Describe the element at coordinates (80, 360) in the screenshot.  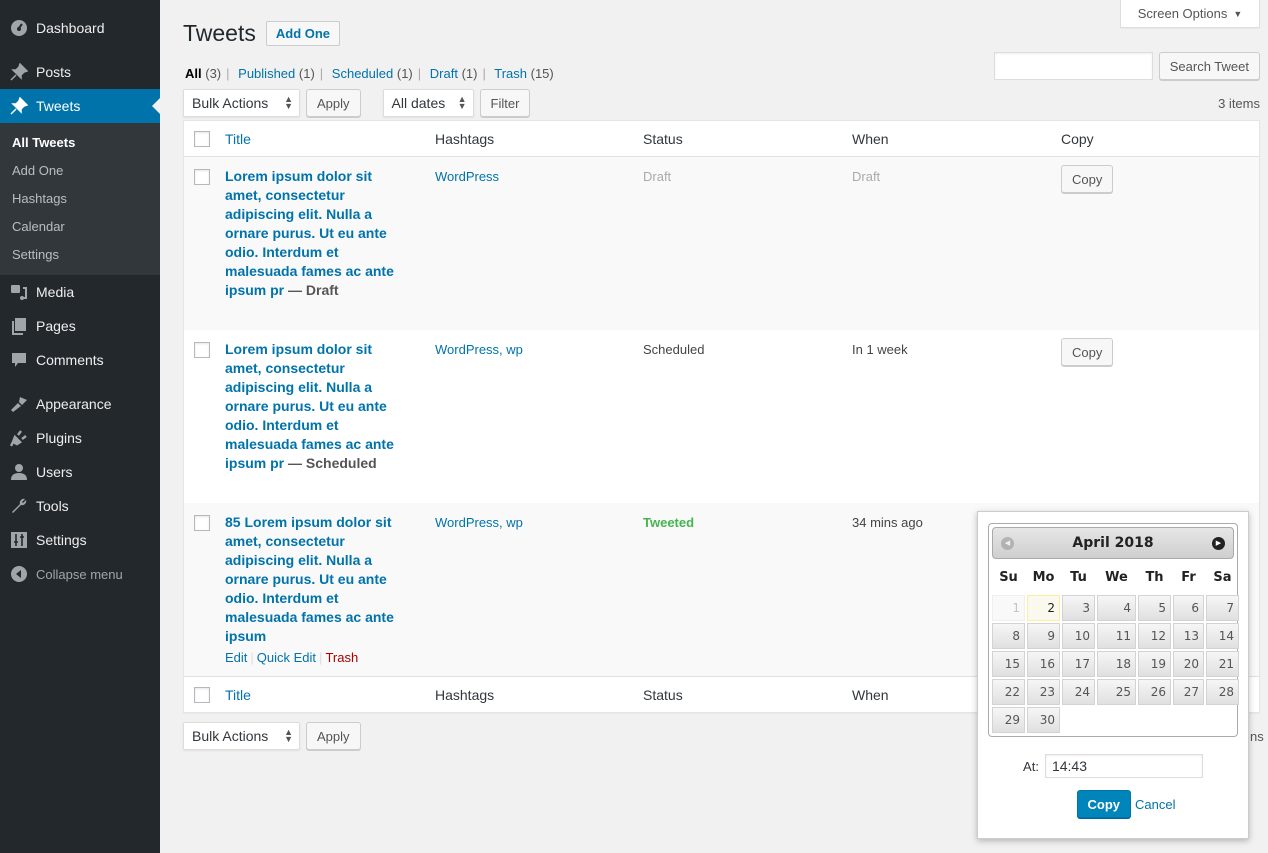
I see `sidebar-item-comments: Comments` at that location.